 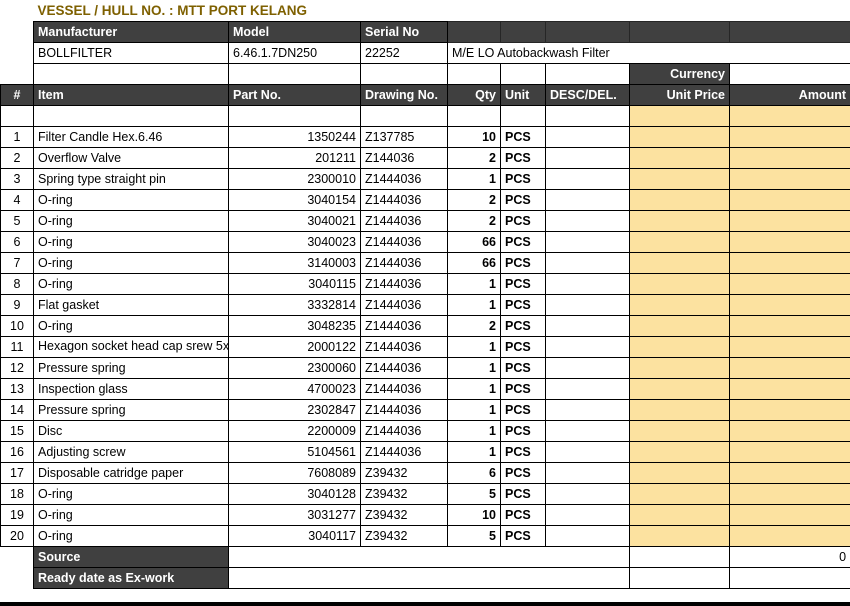 What do you see at coordinates (474, 514) in the screenshot?
I see `cell-qty: 10` at bounding box center [474, 514].